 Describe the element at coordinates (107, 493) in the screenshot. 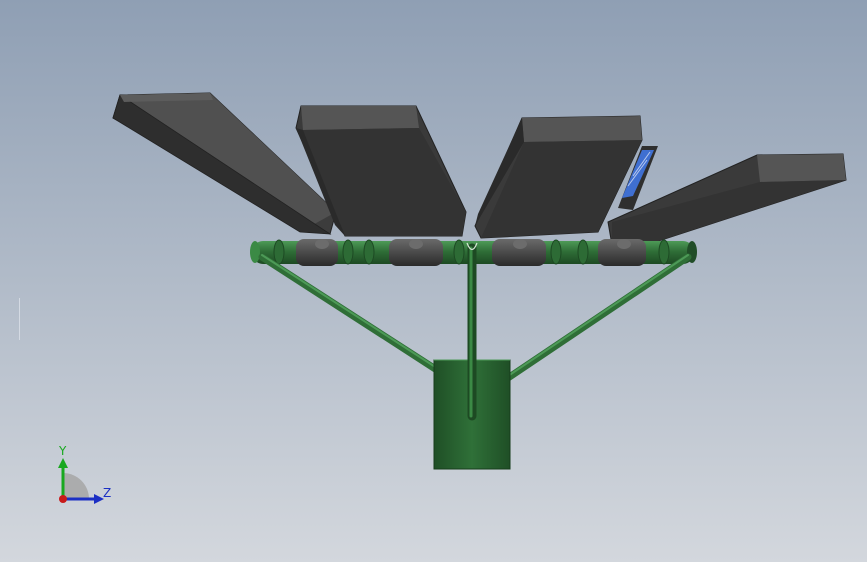

I see `z-axis-label: Z` at that location.